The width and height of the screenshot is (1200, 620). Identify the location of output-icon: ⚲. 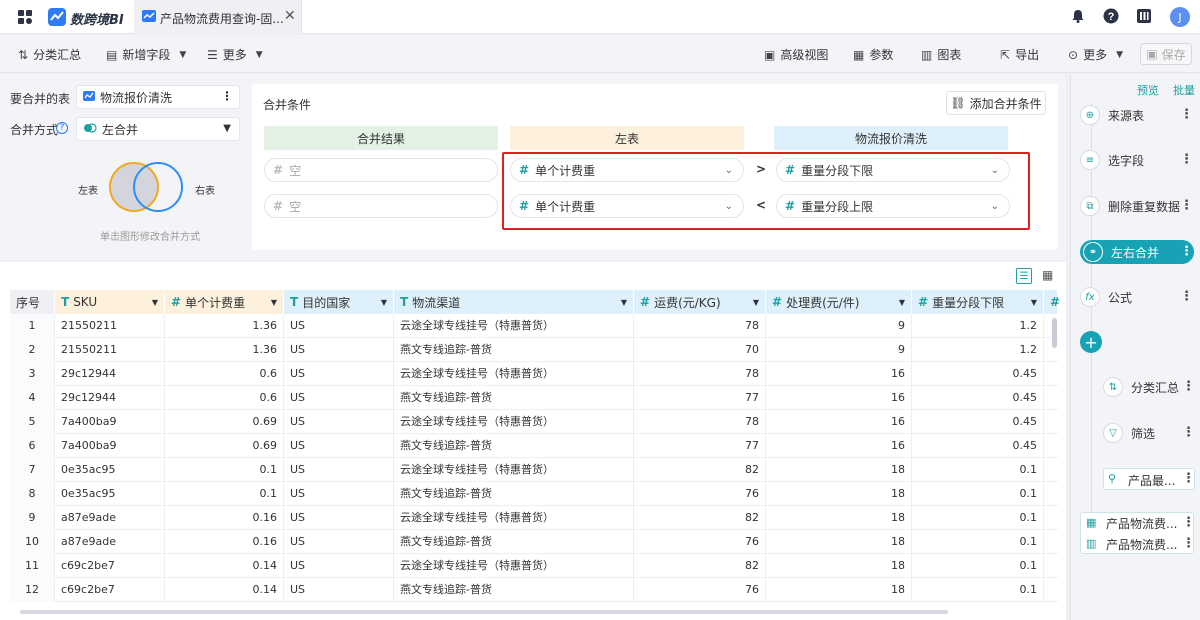
(1112, 478).